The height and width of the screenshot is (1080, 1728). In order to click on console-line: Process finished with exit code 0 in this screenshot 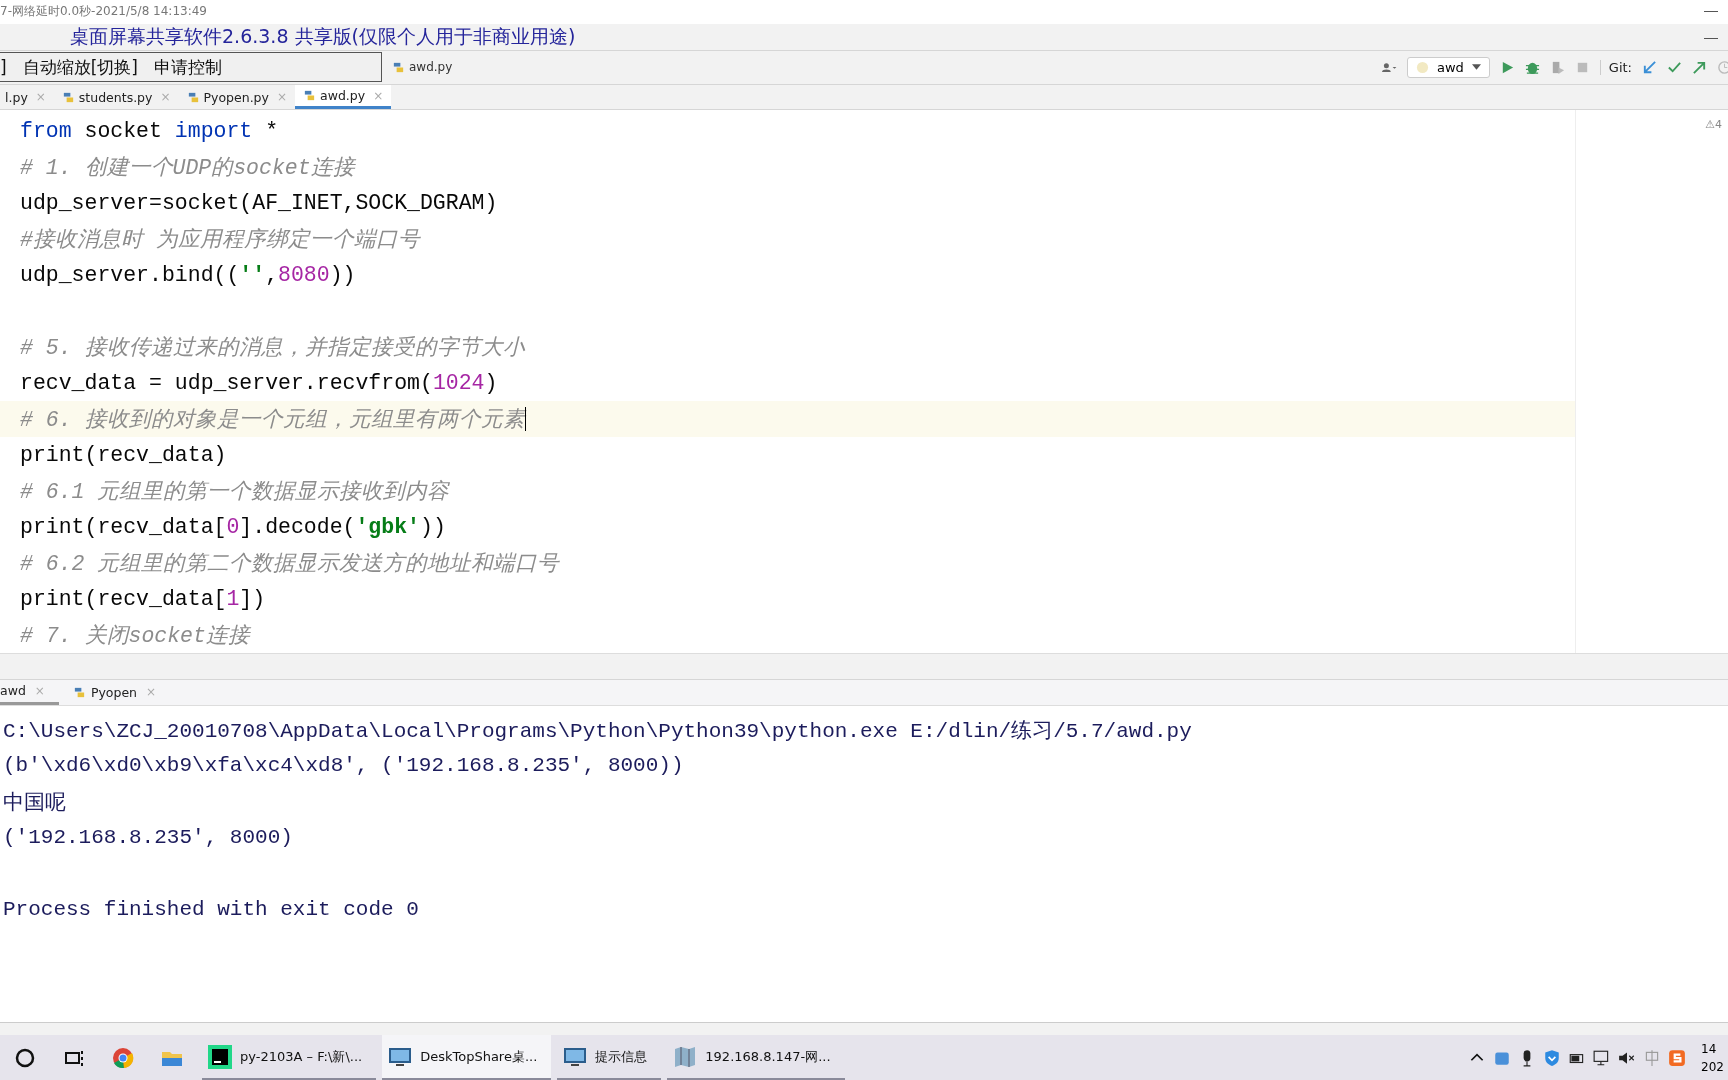, I will do `click(211, 910)`.